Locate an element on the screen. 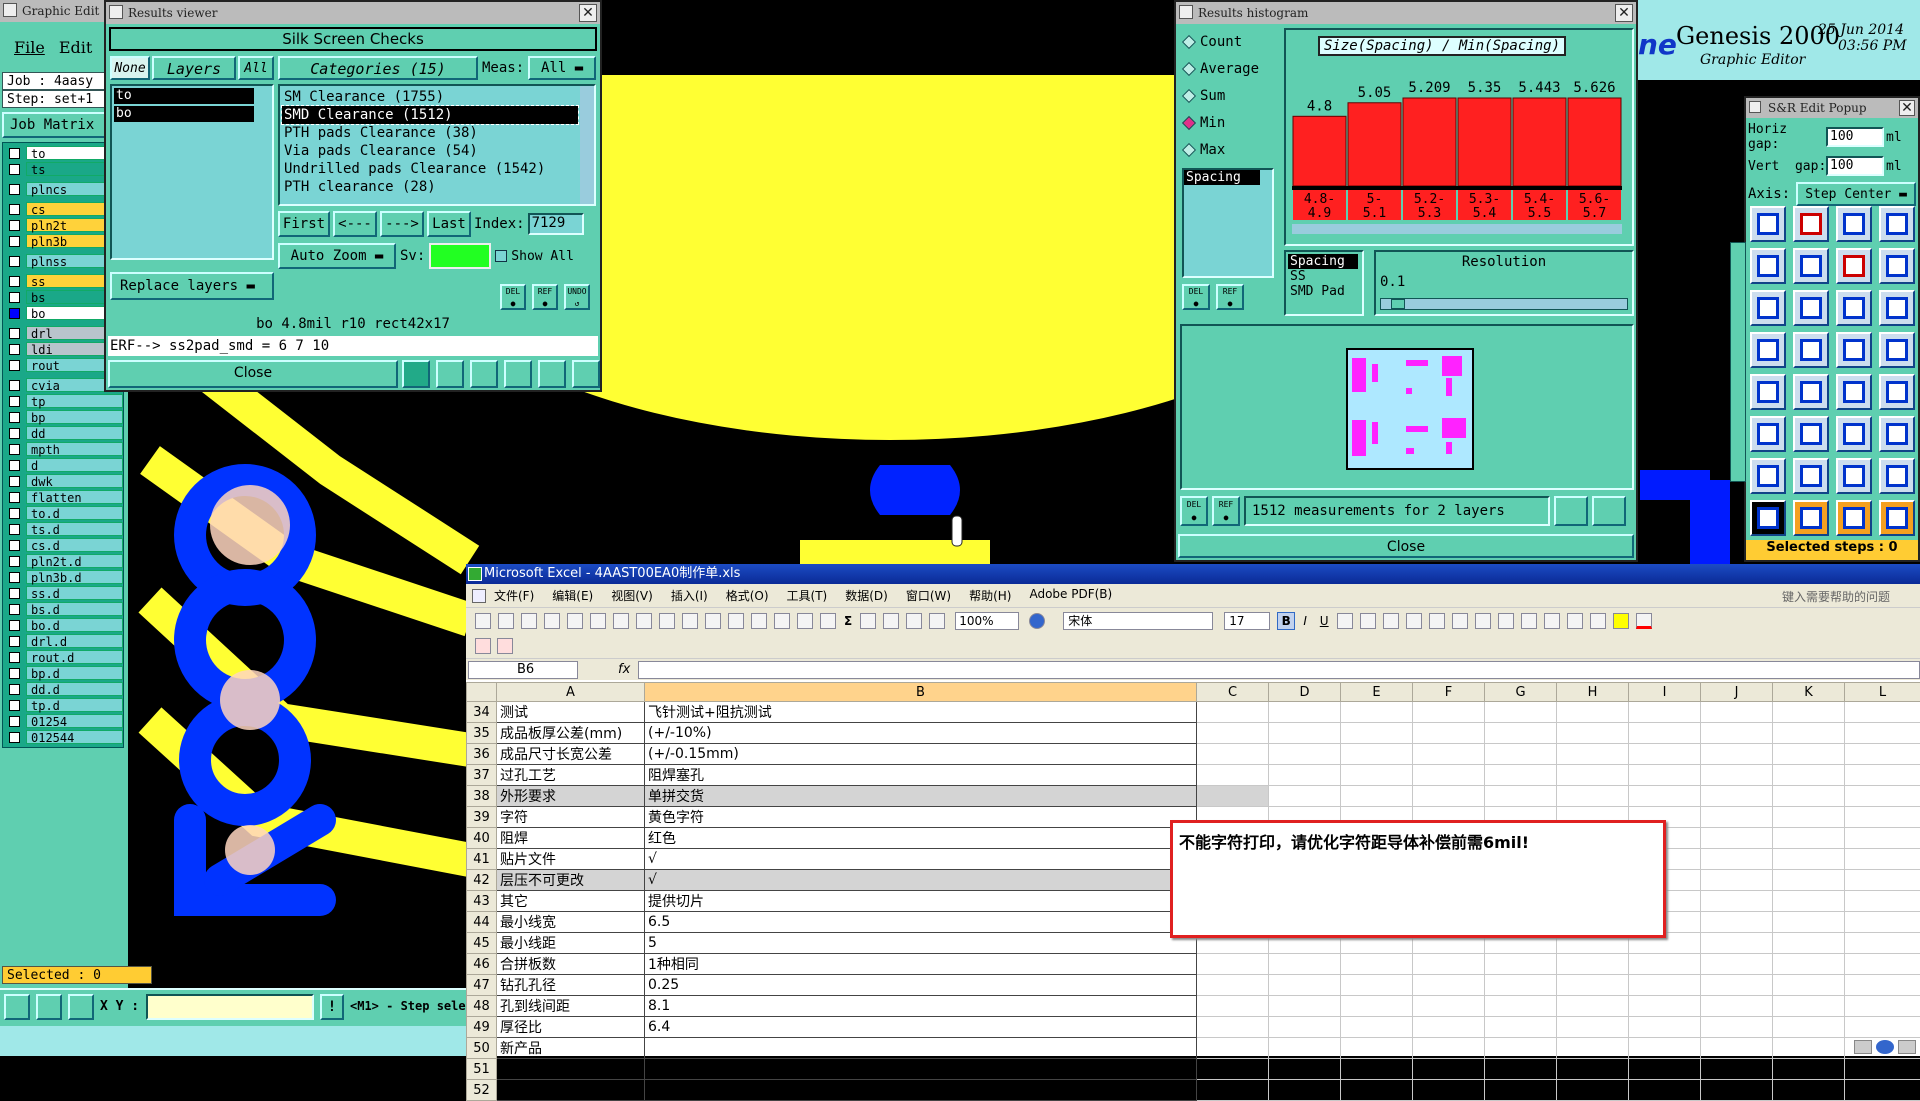  cell-a: 贴片文件 is located at coordinates (571, 859).